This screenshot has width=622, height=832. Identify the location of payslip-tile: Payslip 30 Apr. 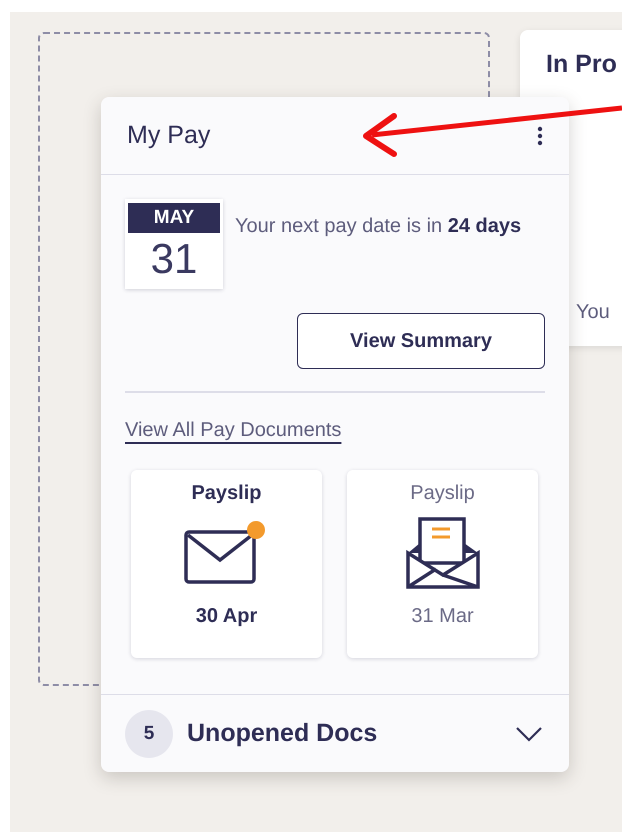
(226, 564).